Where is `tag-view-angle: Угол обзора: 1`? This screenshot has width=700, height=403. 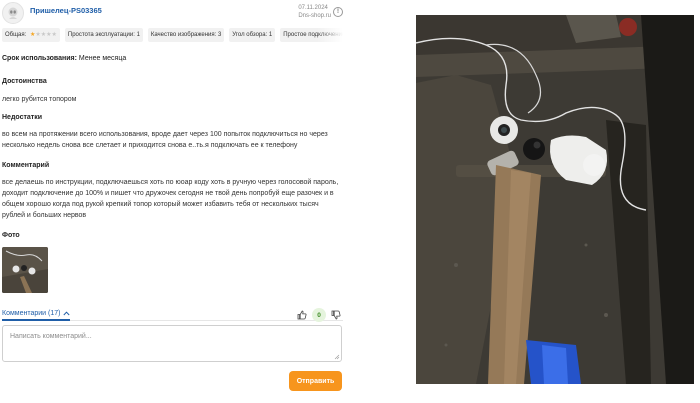
tag-view-angle: Угол обзора: 1 is located at coordinates (252, 35).